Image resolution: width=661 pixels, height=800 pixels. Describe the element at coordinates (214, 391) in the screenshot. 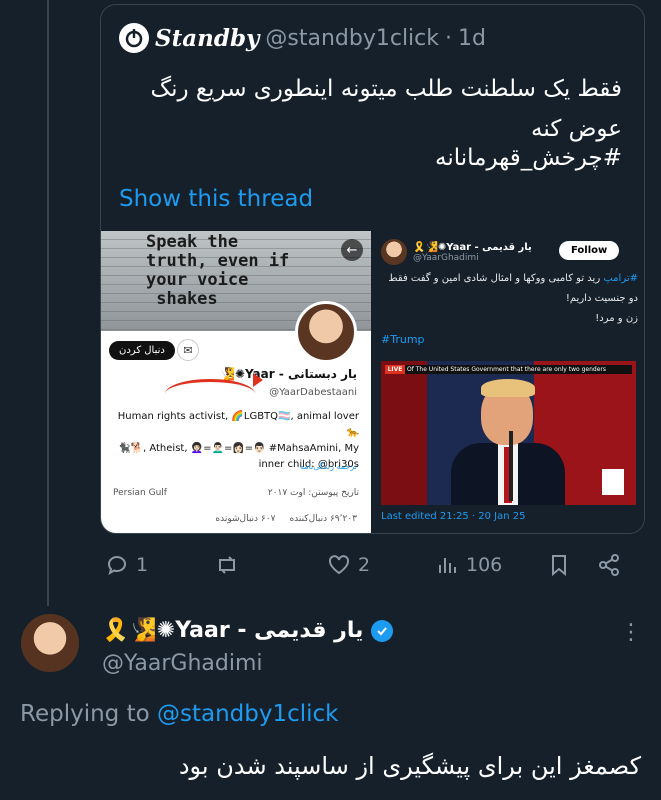

I see `red-arrow-annotation` at that location.